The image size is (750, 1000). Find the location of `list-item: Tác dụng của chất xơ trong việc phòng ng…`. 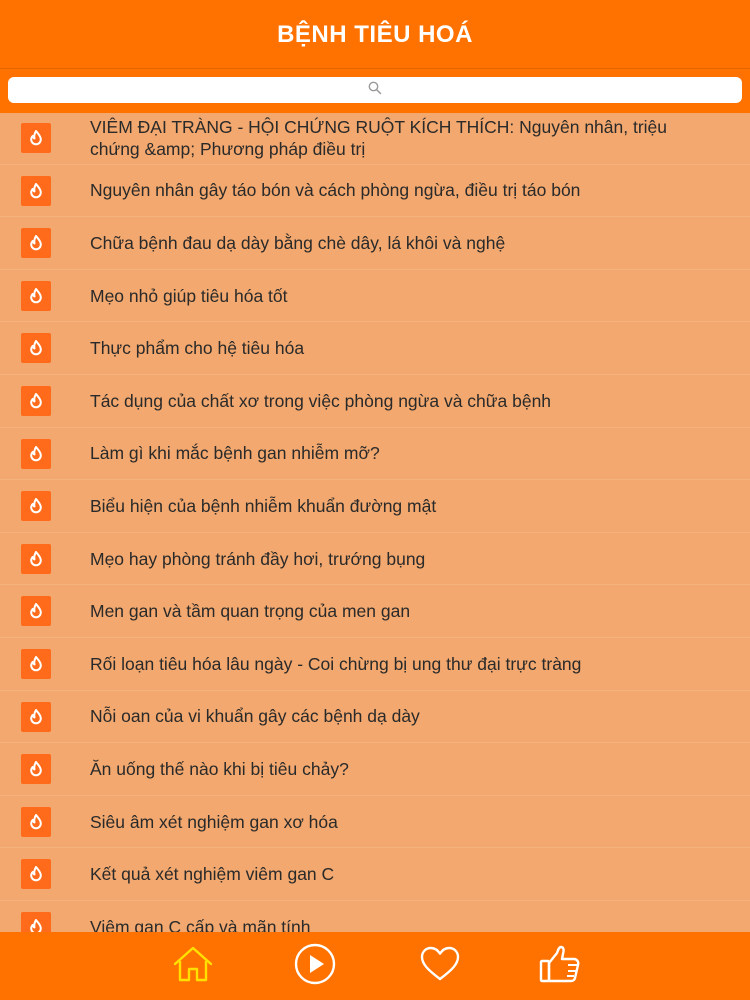

list-item: Tác dụng của chất xơ trong việc phòng ng… is located at coordinates (375, 401).